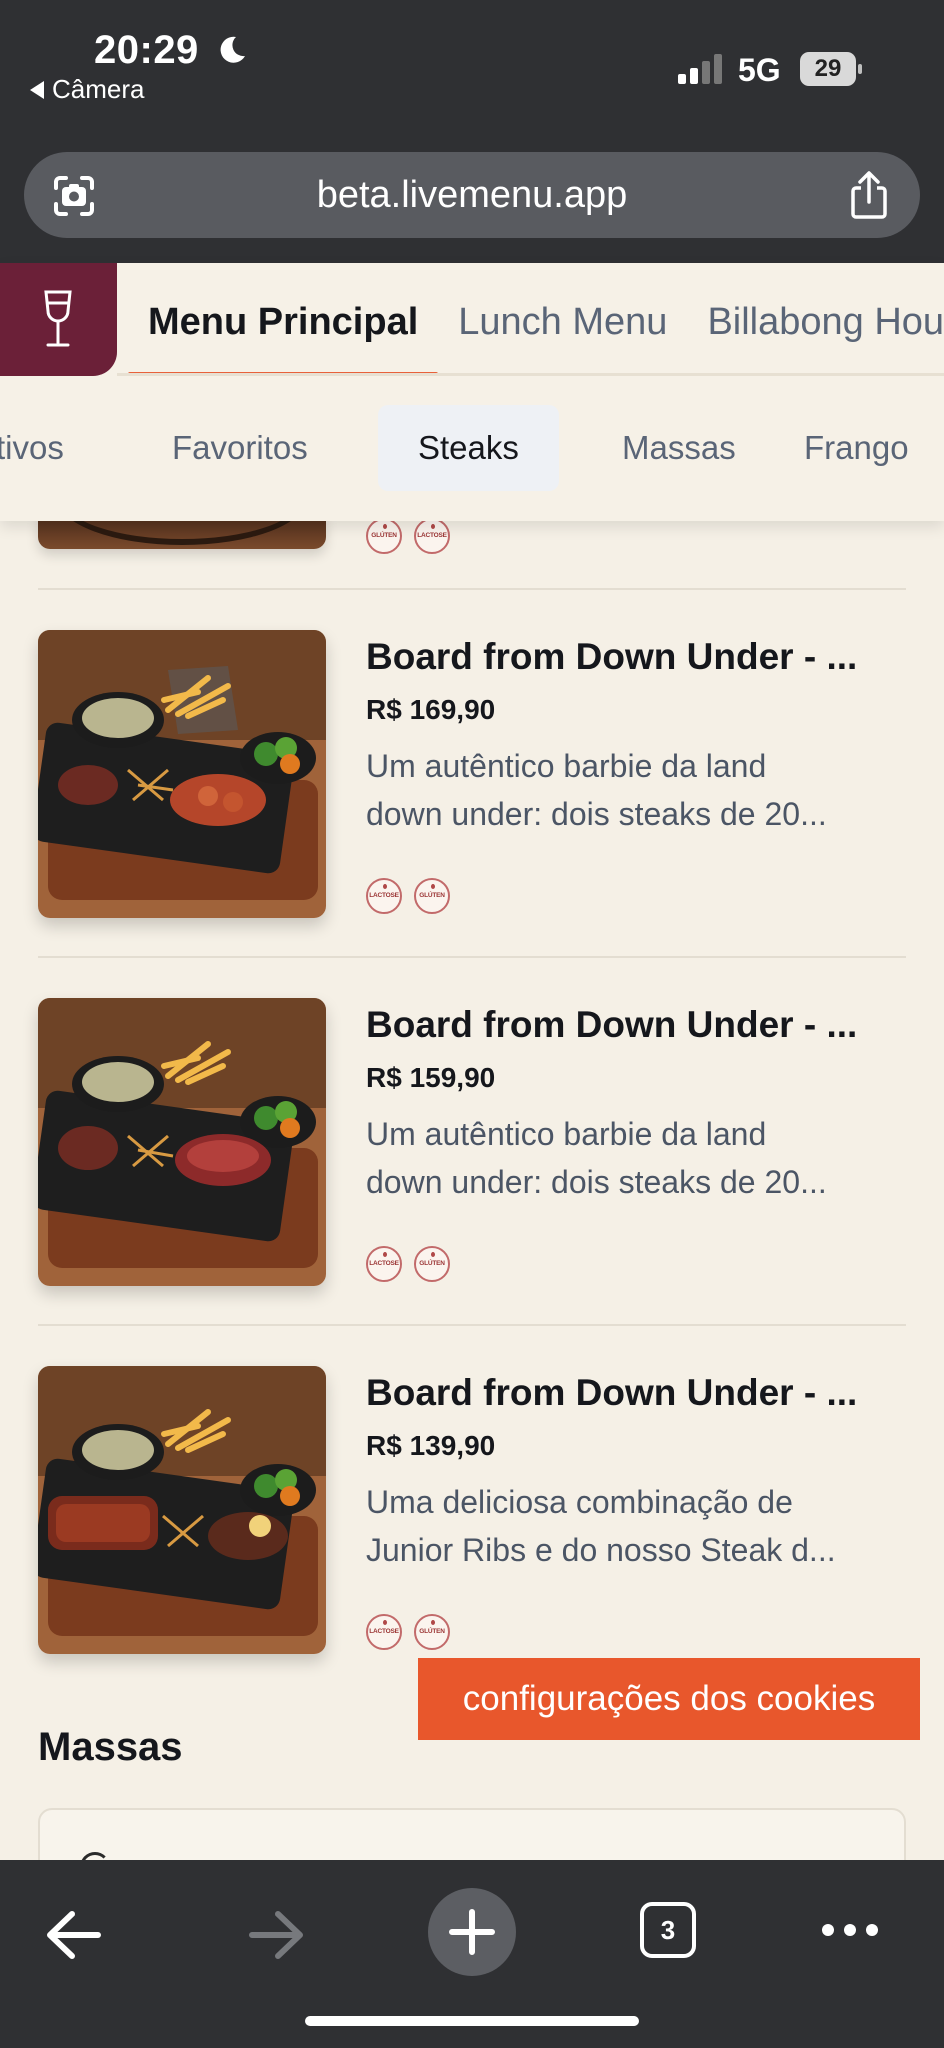 This screenshot has width=944, height=2048. I want to click on back-arrow-icon, so click(75, 1935).